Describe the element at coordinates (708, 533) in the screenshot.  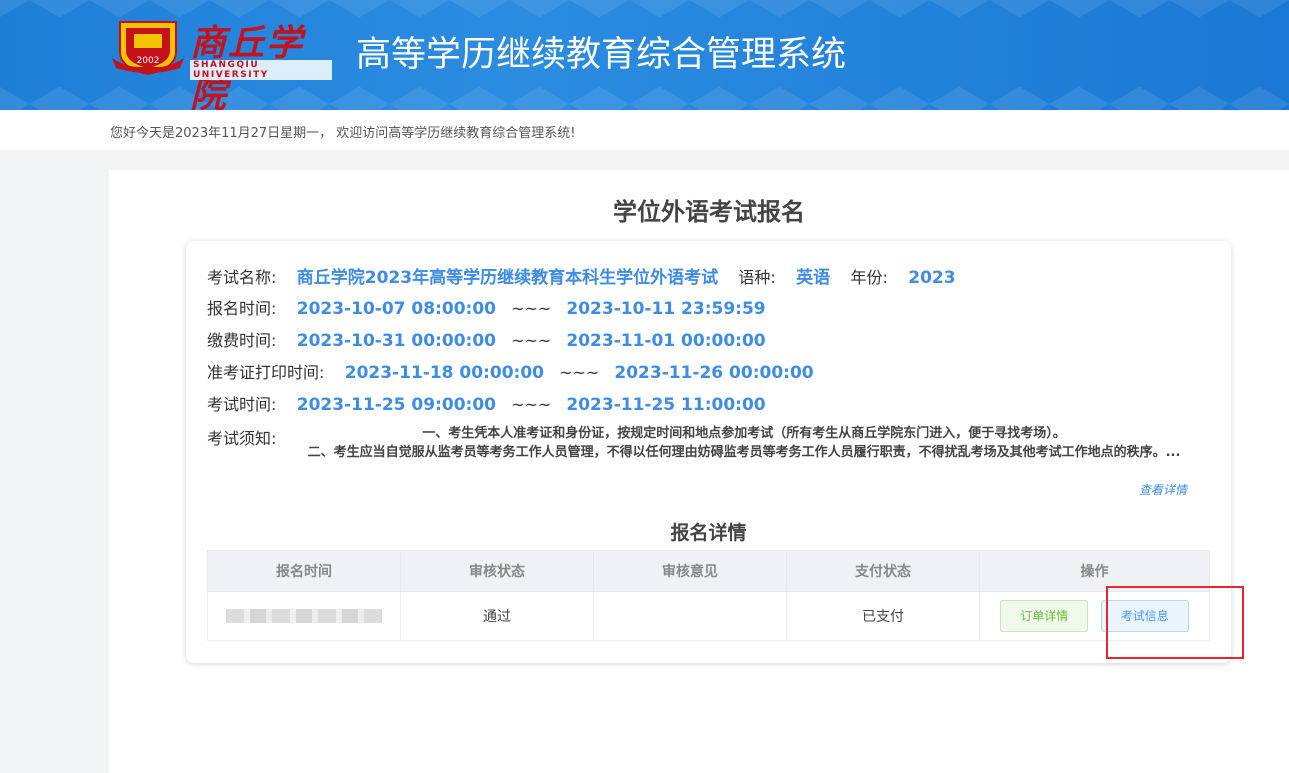
I see `registration-detail-title: 报名详情` at that location.